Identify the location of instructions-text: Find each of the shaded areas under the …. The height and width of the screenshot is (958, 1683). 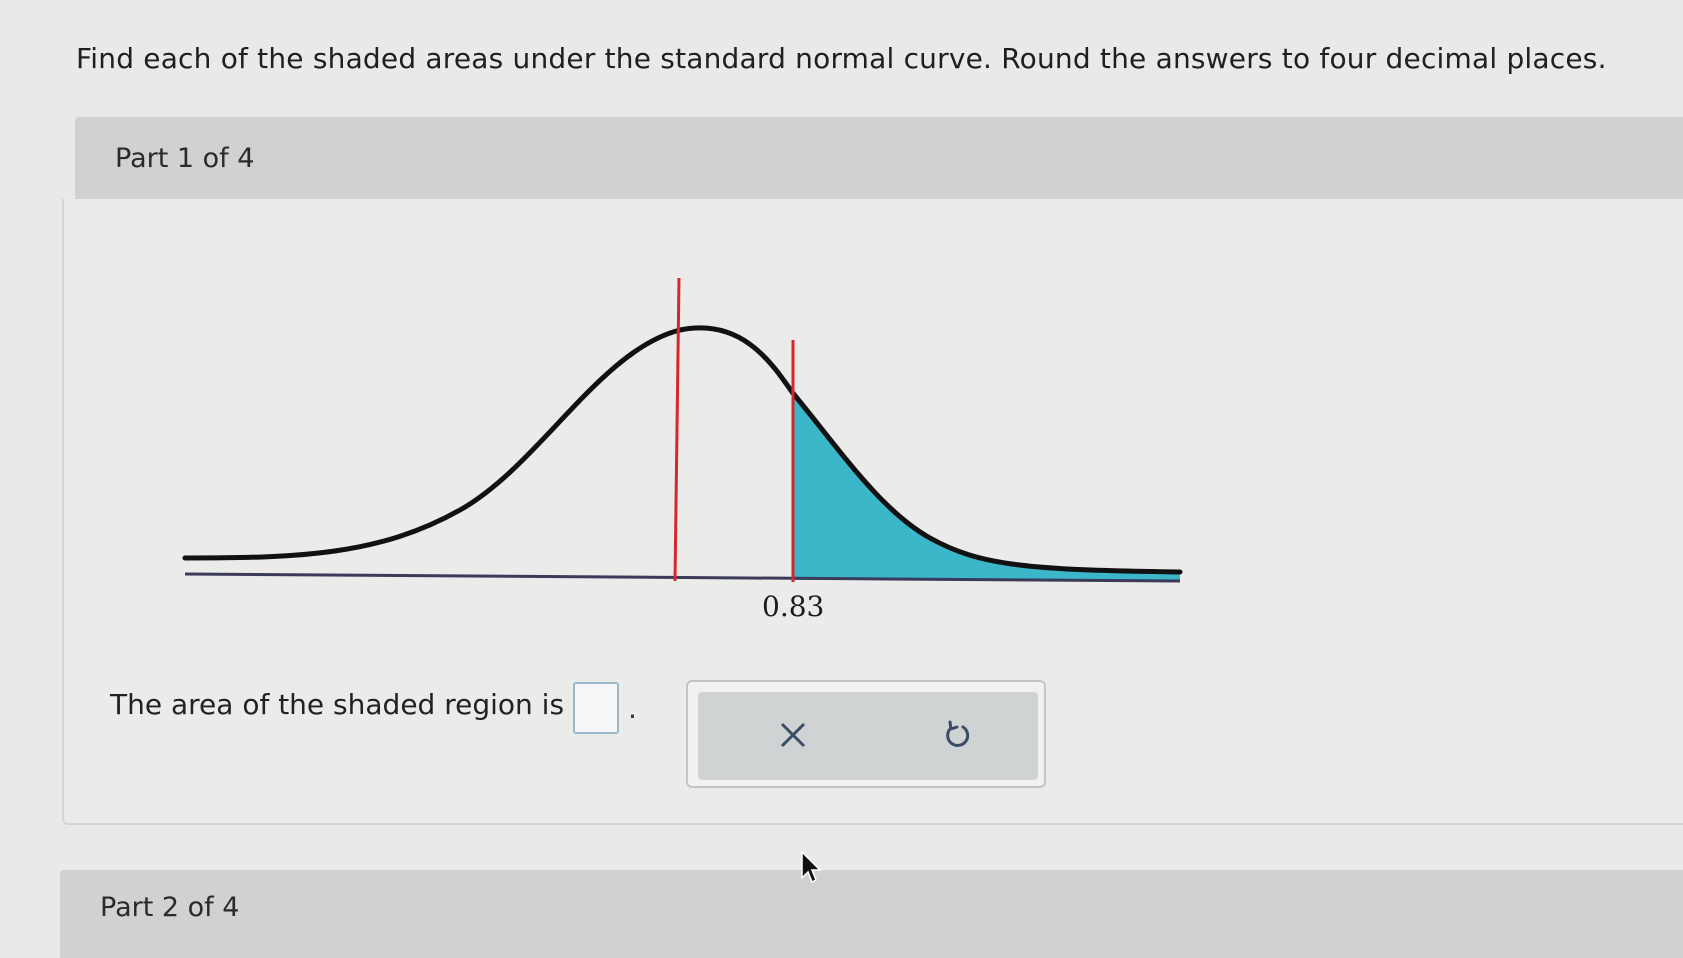
(841, 58).